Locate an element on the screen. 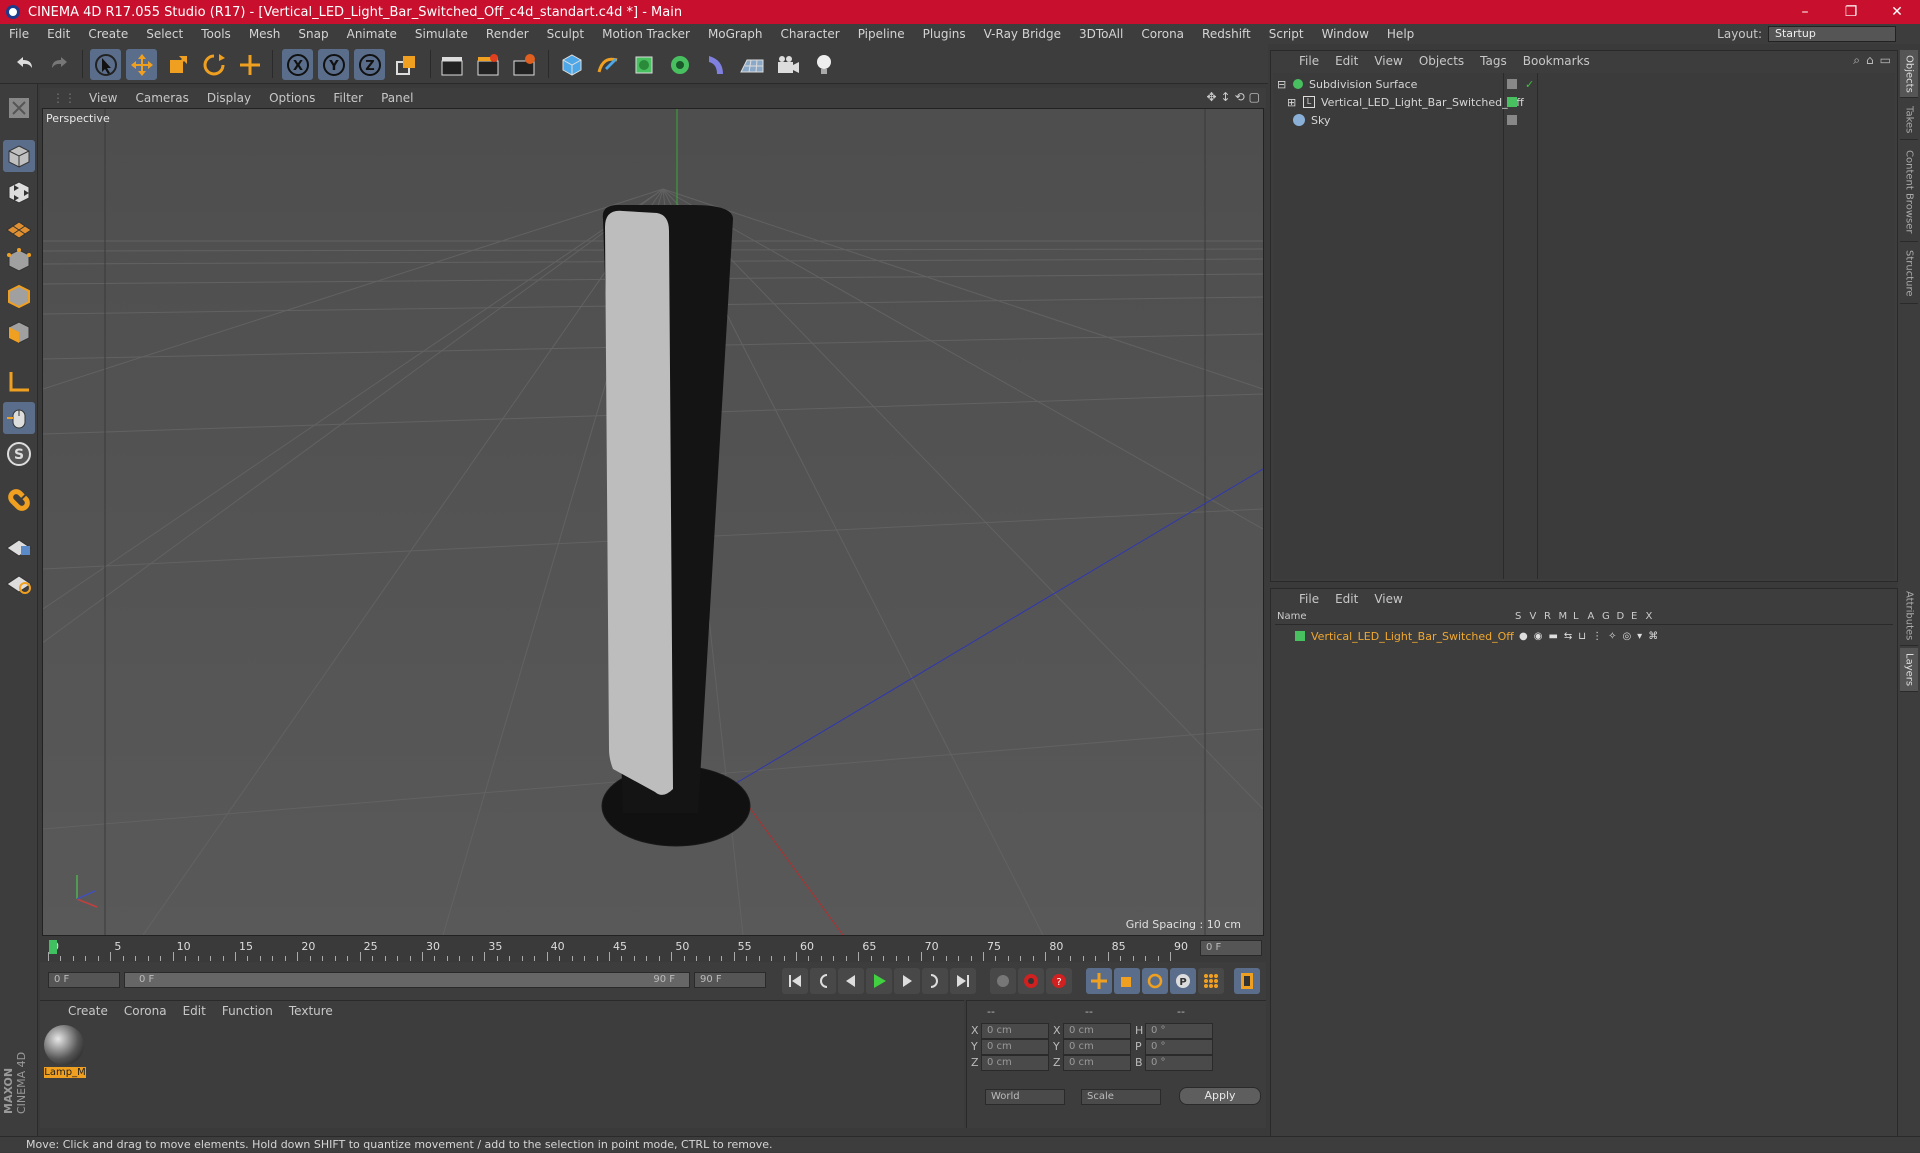 Image resolution: width=1920 pixels, height=1153 pixels. timeline-button is located at coordinates (1247, 981).